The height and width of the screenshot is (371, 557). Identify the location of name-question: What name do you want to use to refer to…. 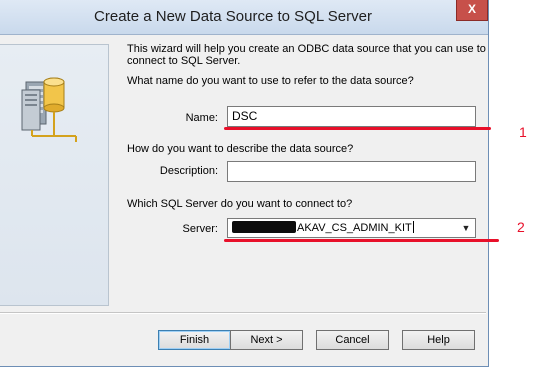
(270, 81).